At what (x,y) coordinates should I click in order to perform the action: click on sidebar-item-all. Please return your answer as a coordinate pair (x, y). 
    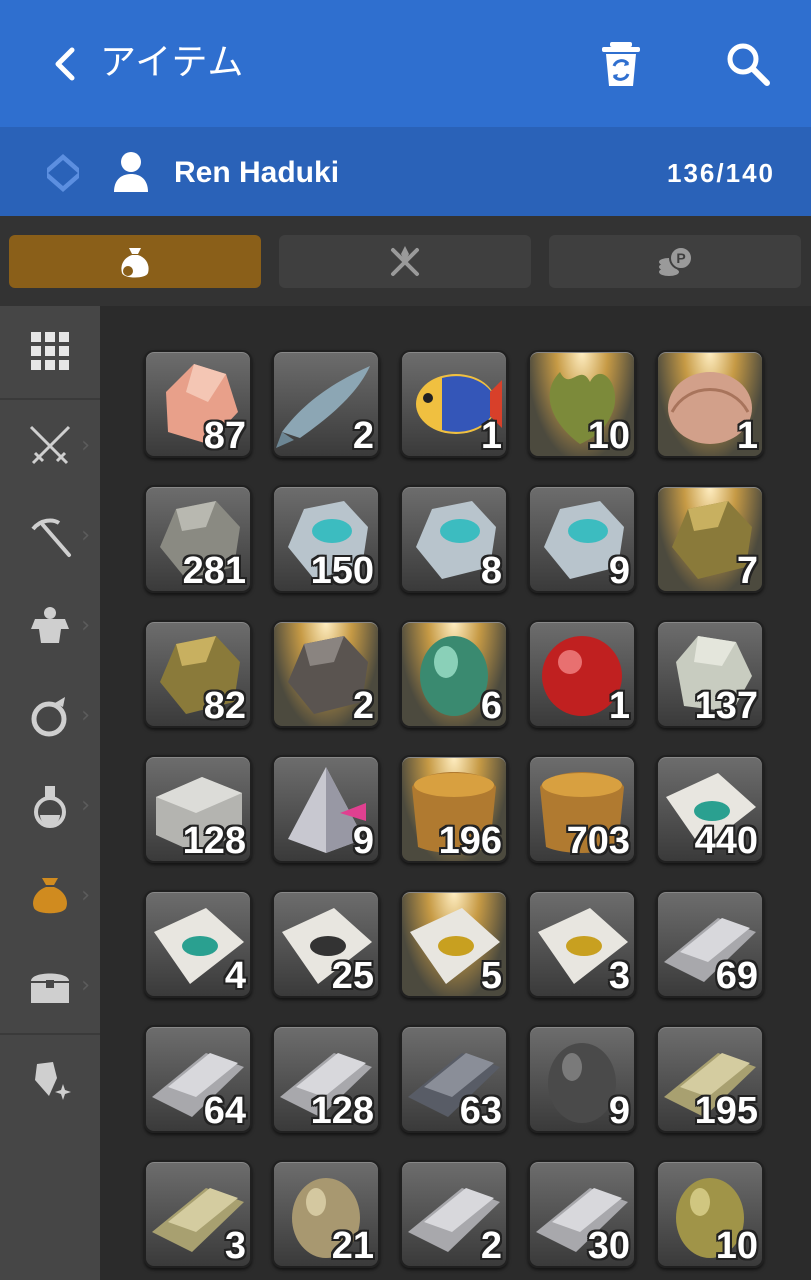
    Looking at the image, I should click on (50, 351).